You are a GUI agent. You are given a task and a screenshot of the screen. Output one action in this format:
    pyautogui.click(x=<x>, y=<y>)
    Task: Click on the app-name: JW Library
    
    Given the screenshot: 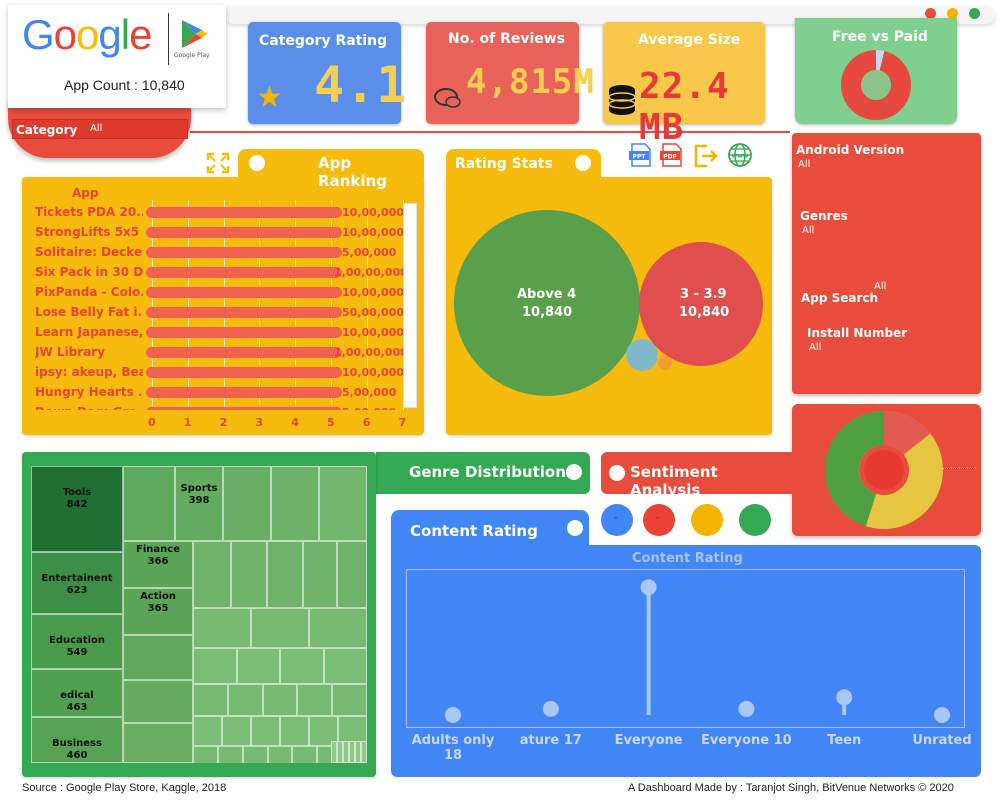 What is the action you would take?
    pyautogui.click(x=89, y=352)
    